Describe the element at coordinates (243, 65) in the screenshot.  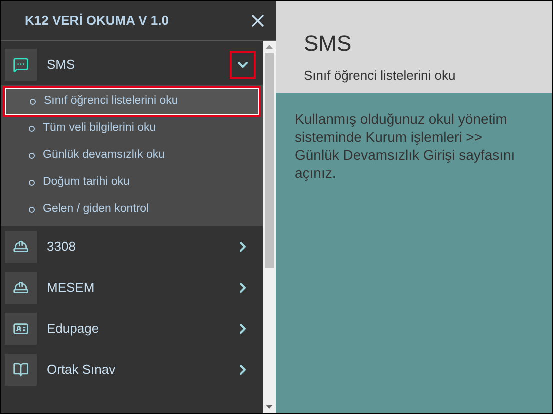
I see `collapse-button` at that location.